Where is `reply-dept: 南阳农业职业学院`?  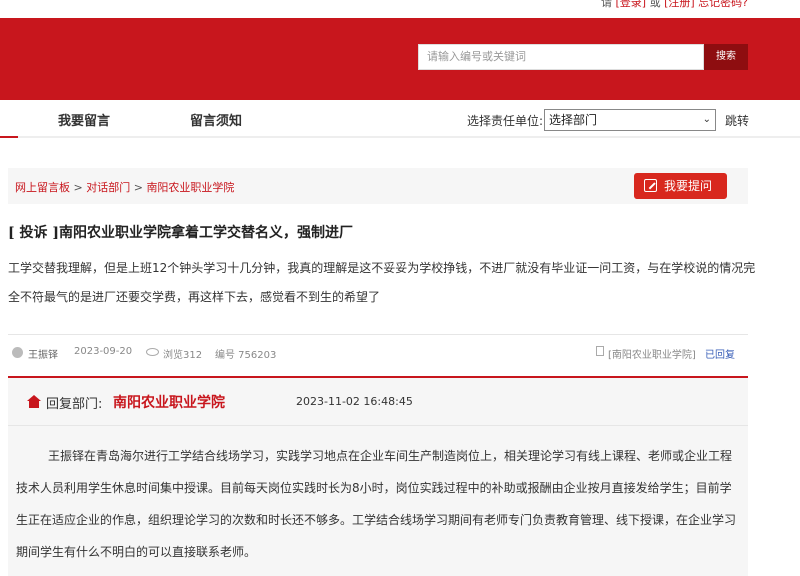
reply-dept: 南阳农业职业学院 is located at coordinates (169, 403).